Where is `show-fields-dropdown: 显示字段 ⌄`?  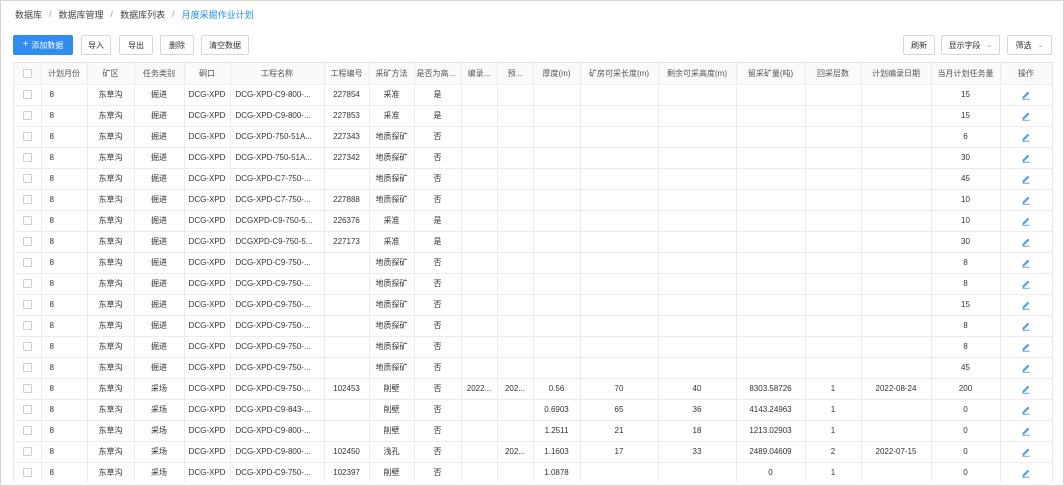
show-fields-dropdown: 显示字段 ⌄ is located at coordinates (970, 45).